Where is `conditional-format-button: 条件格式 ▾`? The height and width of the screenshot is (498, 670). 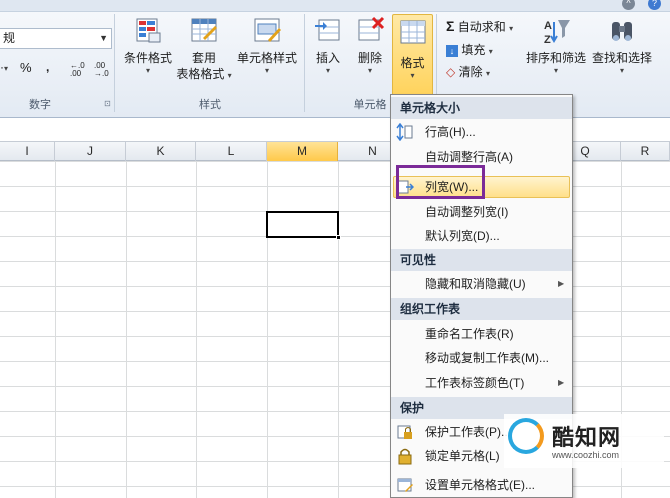 conditional-format-button: 条件格式 ▾ is located at coordinates (148, 45).